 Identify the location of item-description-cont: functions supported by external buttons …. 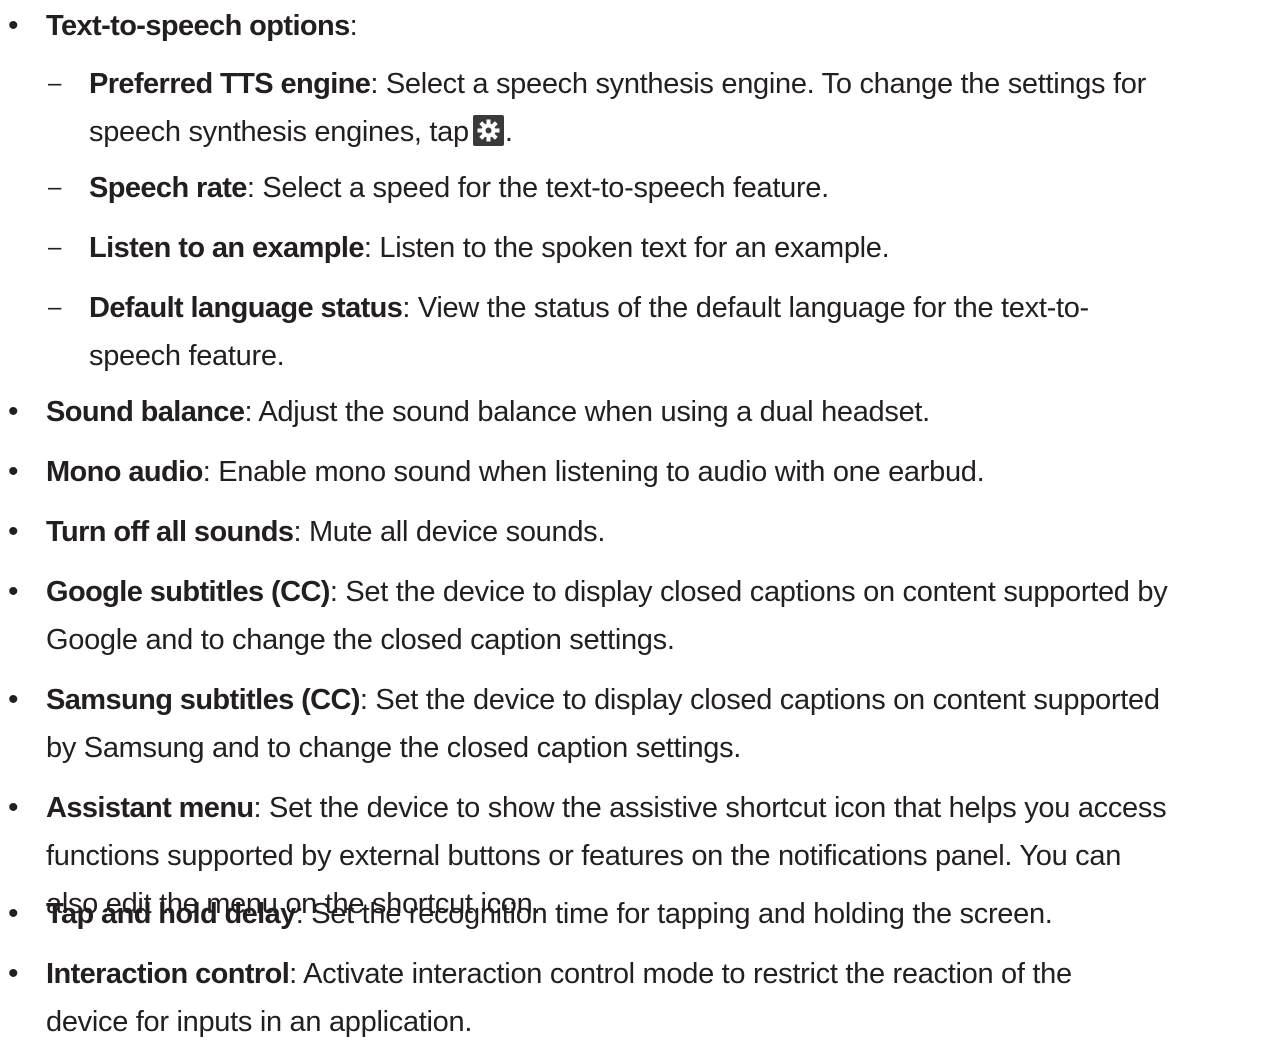
(584, 856).